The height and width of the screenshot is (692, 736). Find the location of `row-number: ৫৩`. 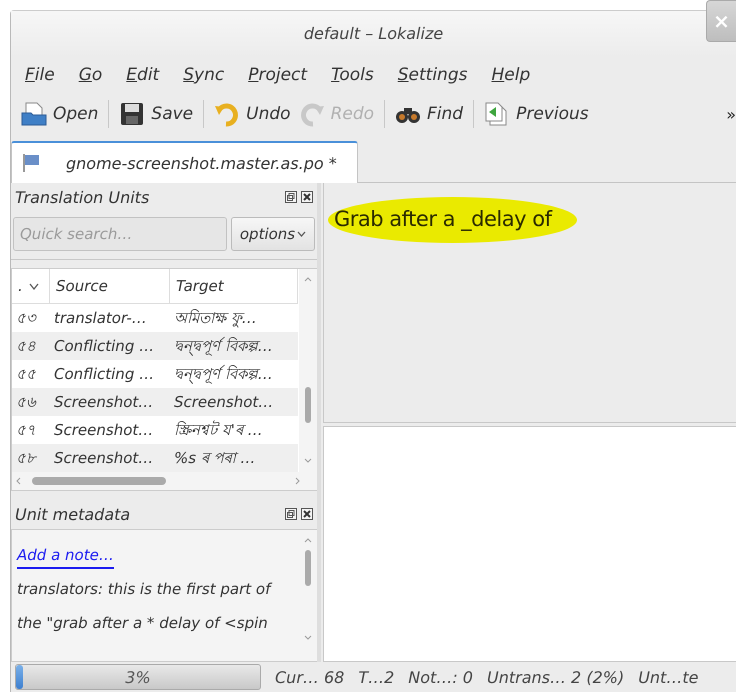

row-number: ৫৩ is located at coordinates (26, 318).